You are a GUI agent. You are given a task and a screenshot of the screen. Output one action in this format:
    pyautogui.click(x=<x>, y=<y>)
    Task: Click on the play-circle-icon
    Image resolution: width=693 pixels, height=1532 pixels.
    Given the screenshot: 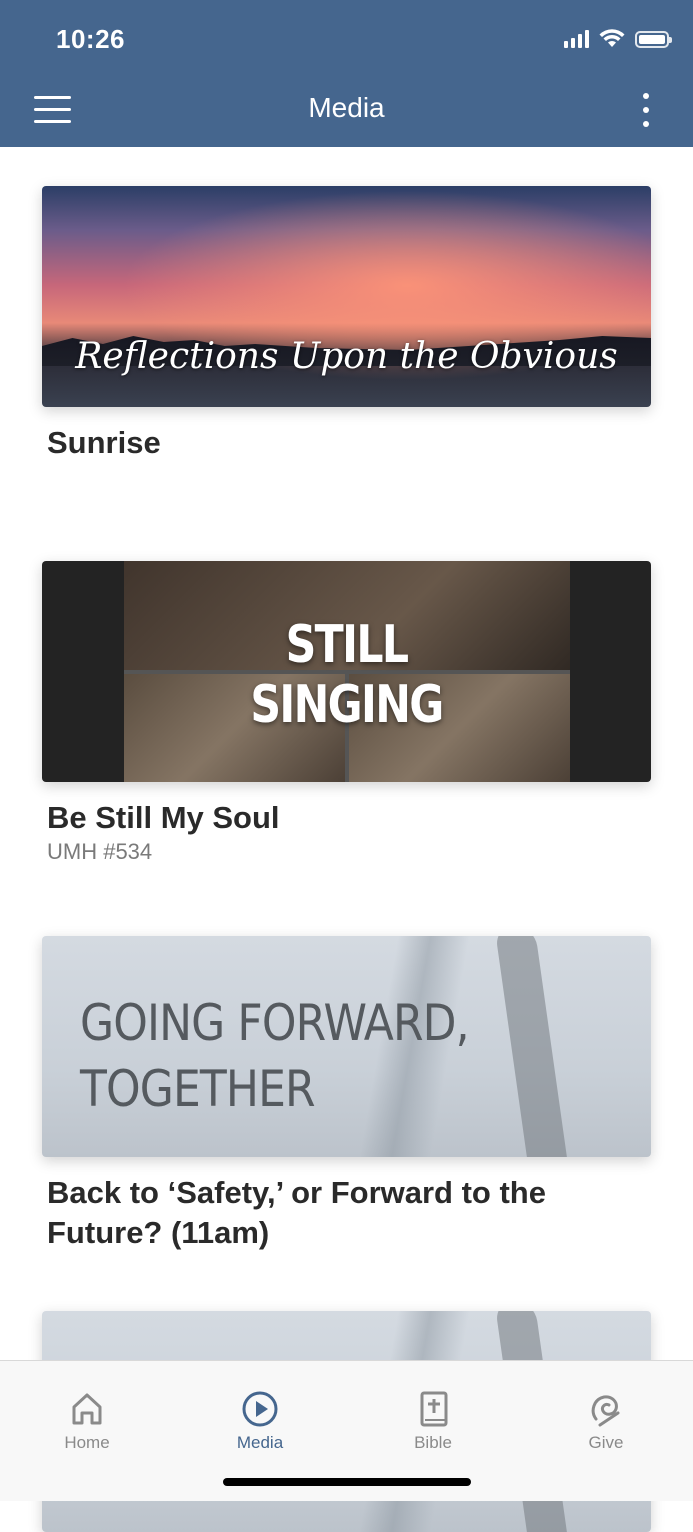 What is the action you would take?
    pyautogui.click(x=260, y=1409)
    